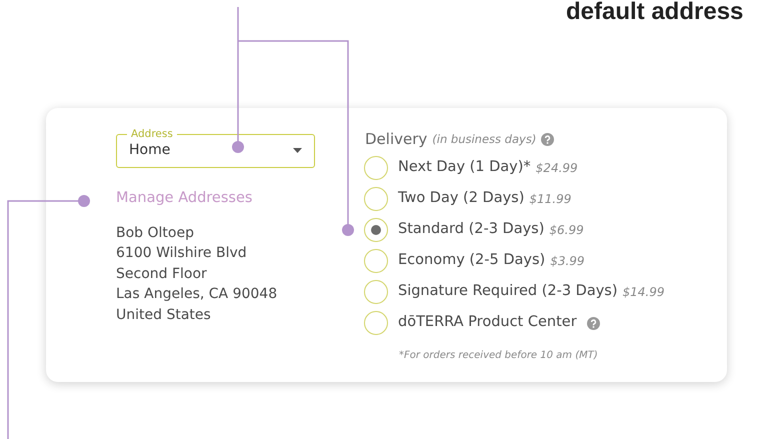  I want to click on delivery-title: Delivery, so click(396, 139).